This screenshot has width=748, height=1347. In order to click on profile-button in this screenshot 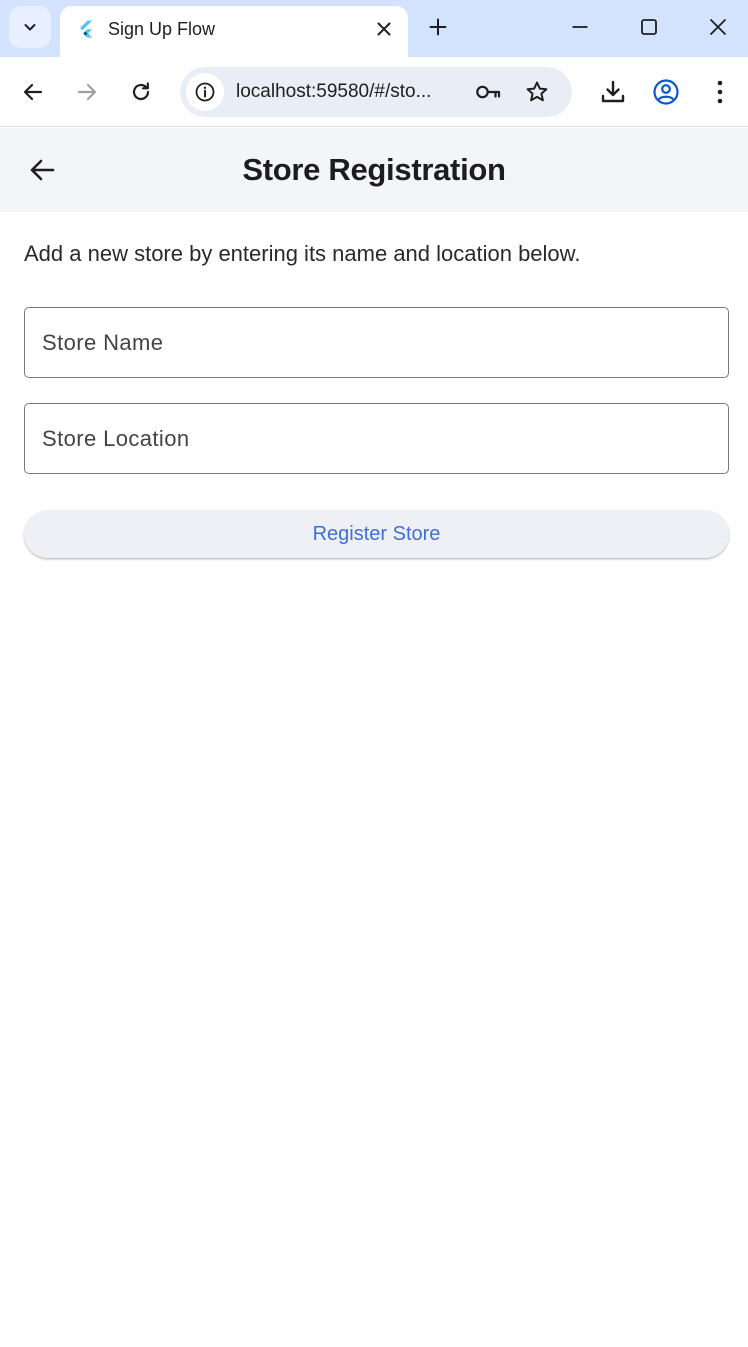, I will do `click(666, 92)`.